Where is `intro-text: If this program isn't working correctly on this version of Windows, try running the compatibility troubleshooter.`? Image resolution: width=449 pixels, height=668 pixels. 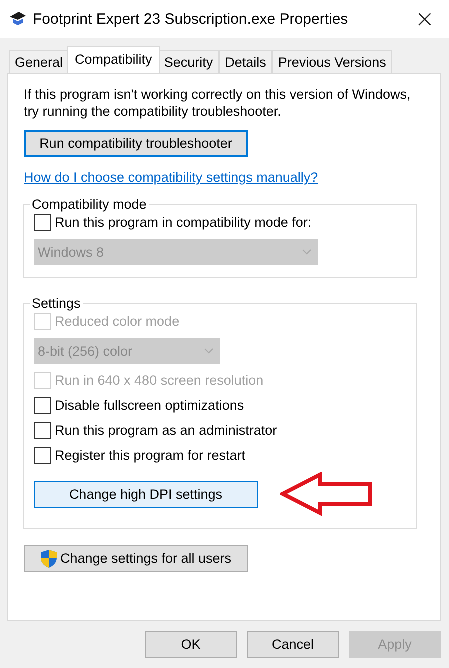 intro-text: If this program isn't working correctly on this version of Windows, try running the compatibility troubleshooter. is located at coordinates (218, 103).